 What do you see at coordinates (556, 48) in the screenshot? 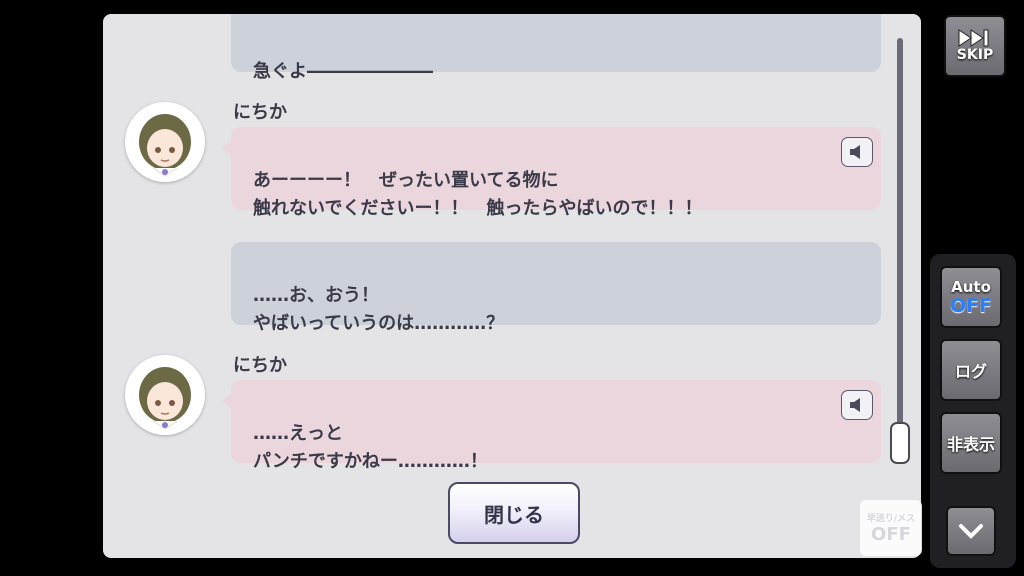
I see `player-line-bubble: 急ぐよ―――――――` at bounding box center [556, 48].